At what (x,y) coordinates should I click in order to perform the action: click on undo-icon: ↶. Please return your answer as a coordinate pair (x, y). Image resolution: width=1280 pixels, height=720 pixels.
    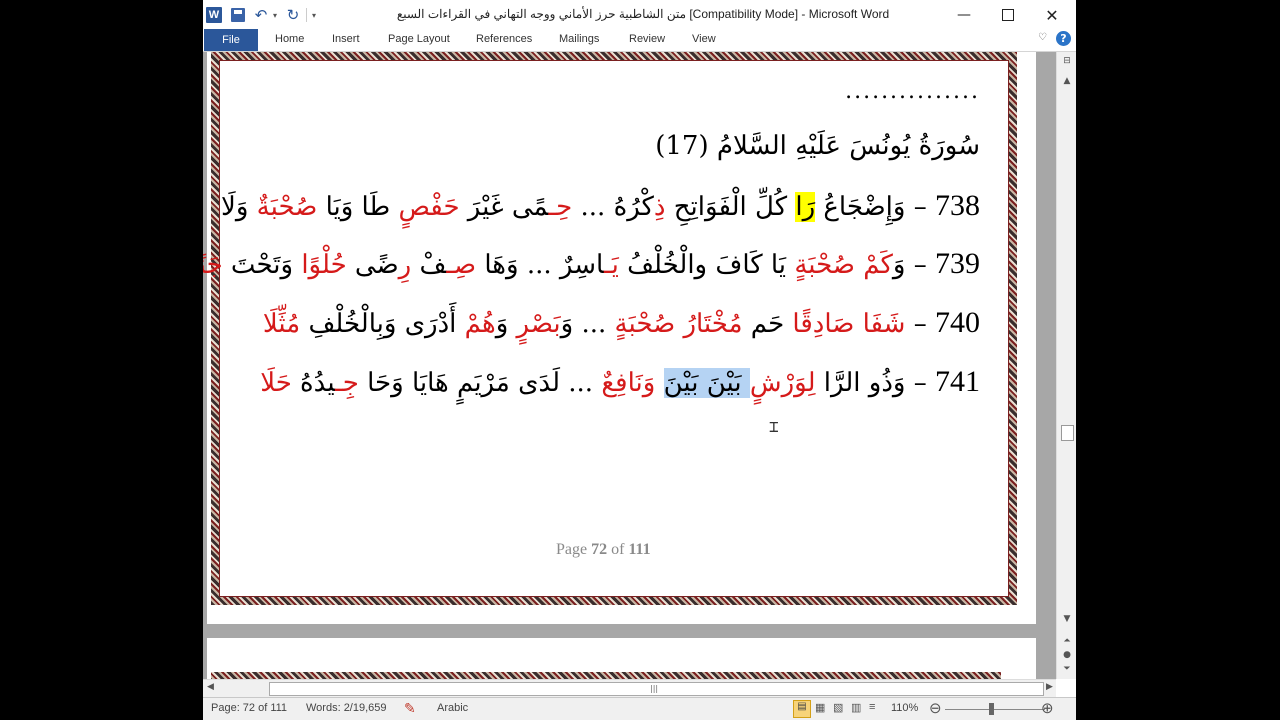
    Looking at the image, I should click on (261, 15).